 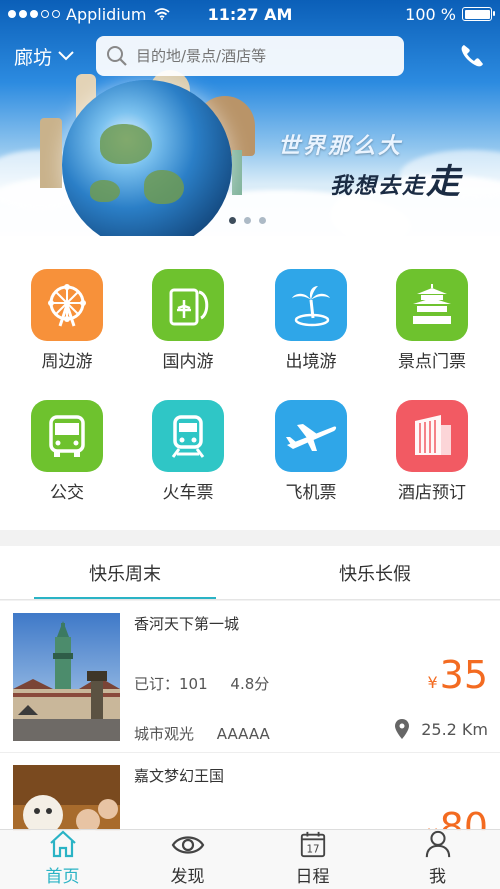 I want to click on listing-orders: 已订：101, so click(x=171, y=684).